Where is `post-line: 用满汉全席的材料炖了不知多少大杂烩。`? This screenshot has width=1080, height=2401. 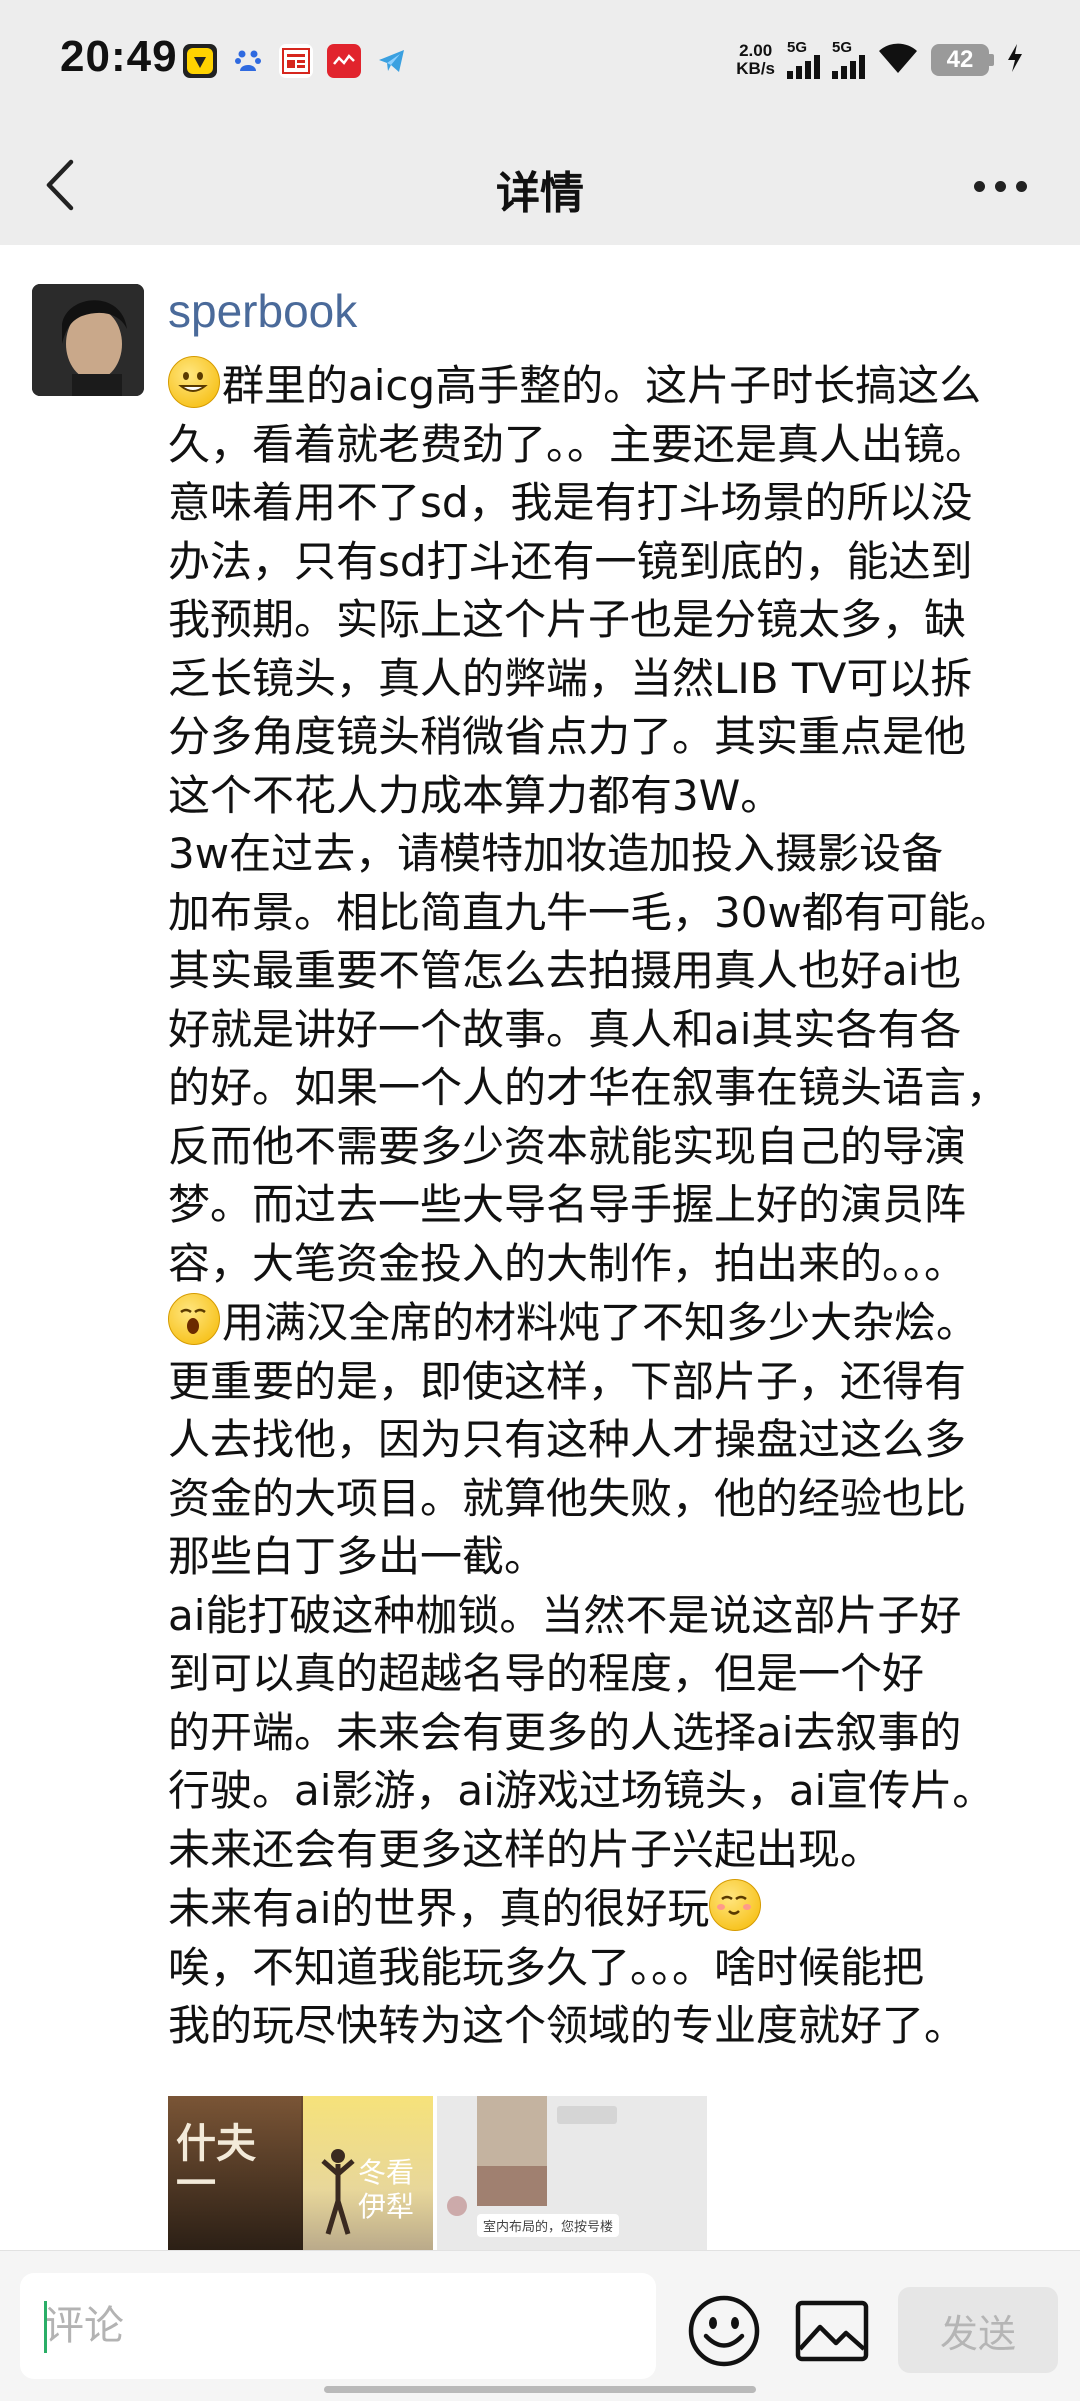 post-line: 用满汉全席的材料炖了不知多少大杂烩。 is located at coordinates (608, 1323).